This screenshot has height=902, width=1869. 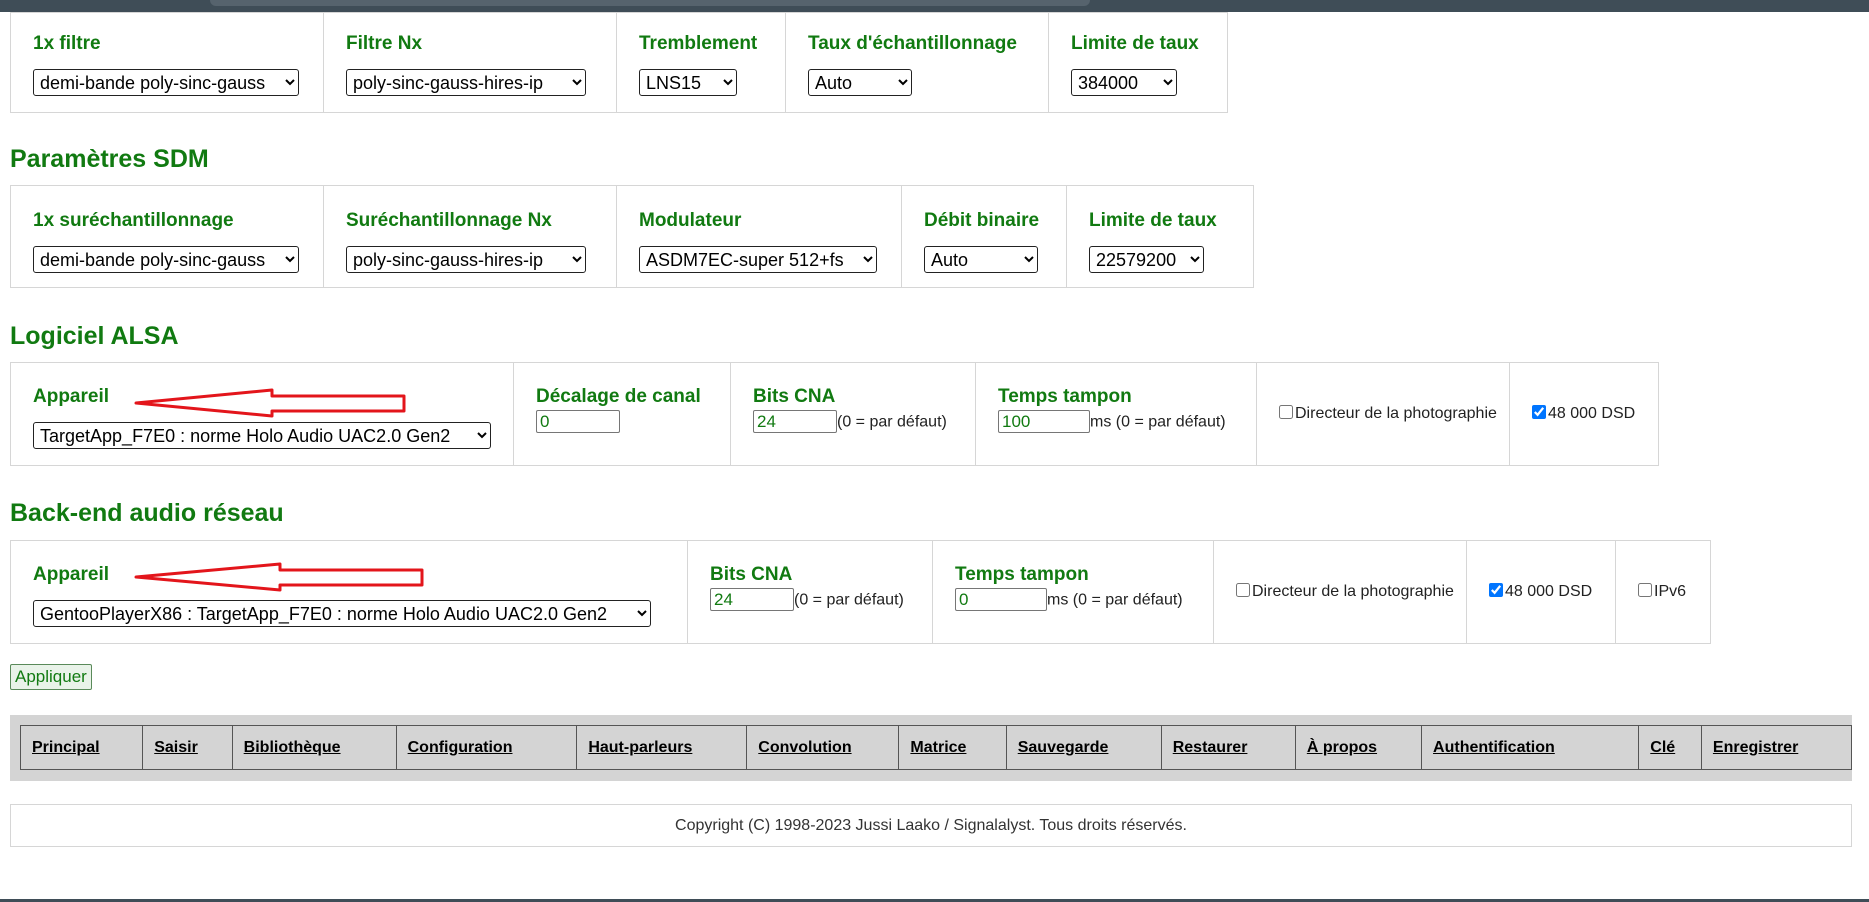 I want to click on nav-link-restaurer: Restaurer, so click(x=1210, y=747).